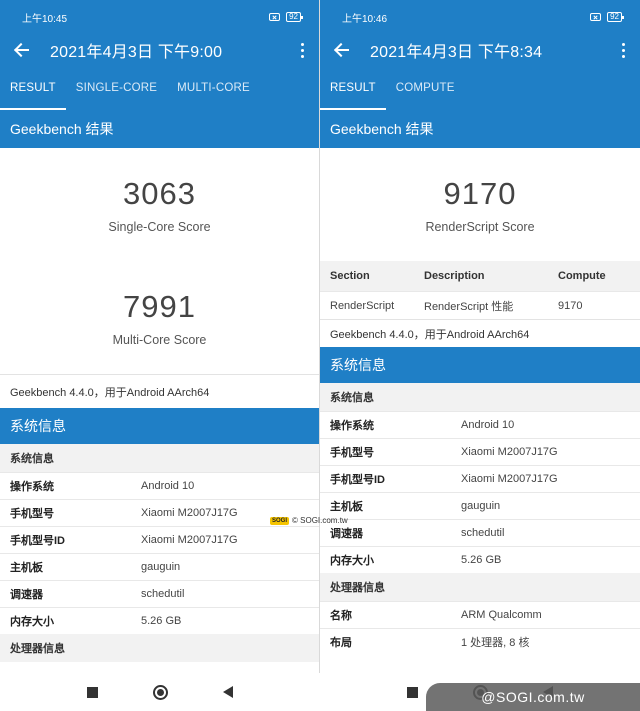 The height and width of the screenshot is (711, 640). I want to click on info-row-cpu-name: 名称 ARM Qualcomm, so click(480, 614).